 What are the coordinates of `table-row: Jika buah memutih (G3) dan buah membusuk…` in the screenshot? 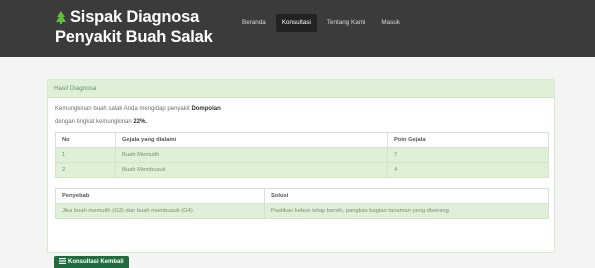 It's located at (302, 211).